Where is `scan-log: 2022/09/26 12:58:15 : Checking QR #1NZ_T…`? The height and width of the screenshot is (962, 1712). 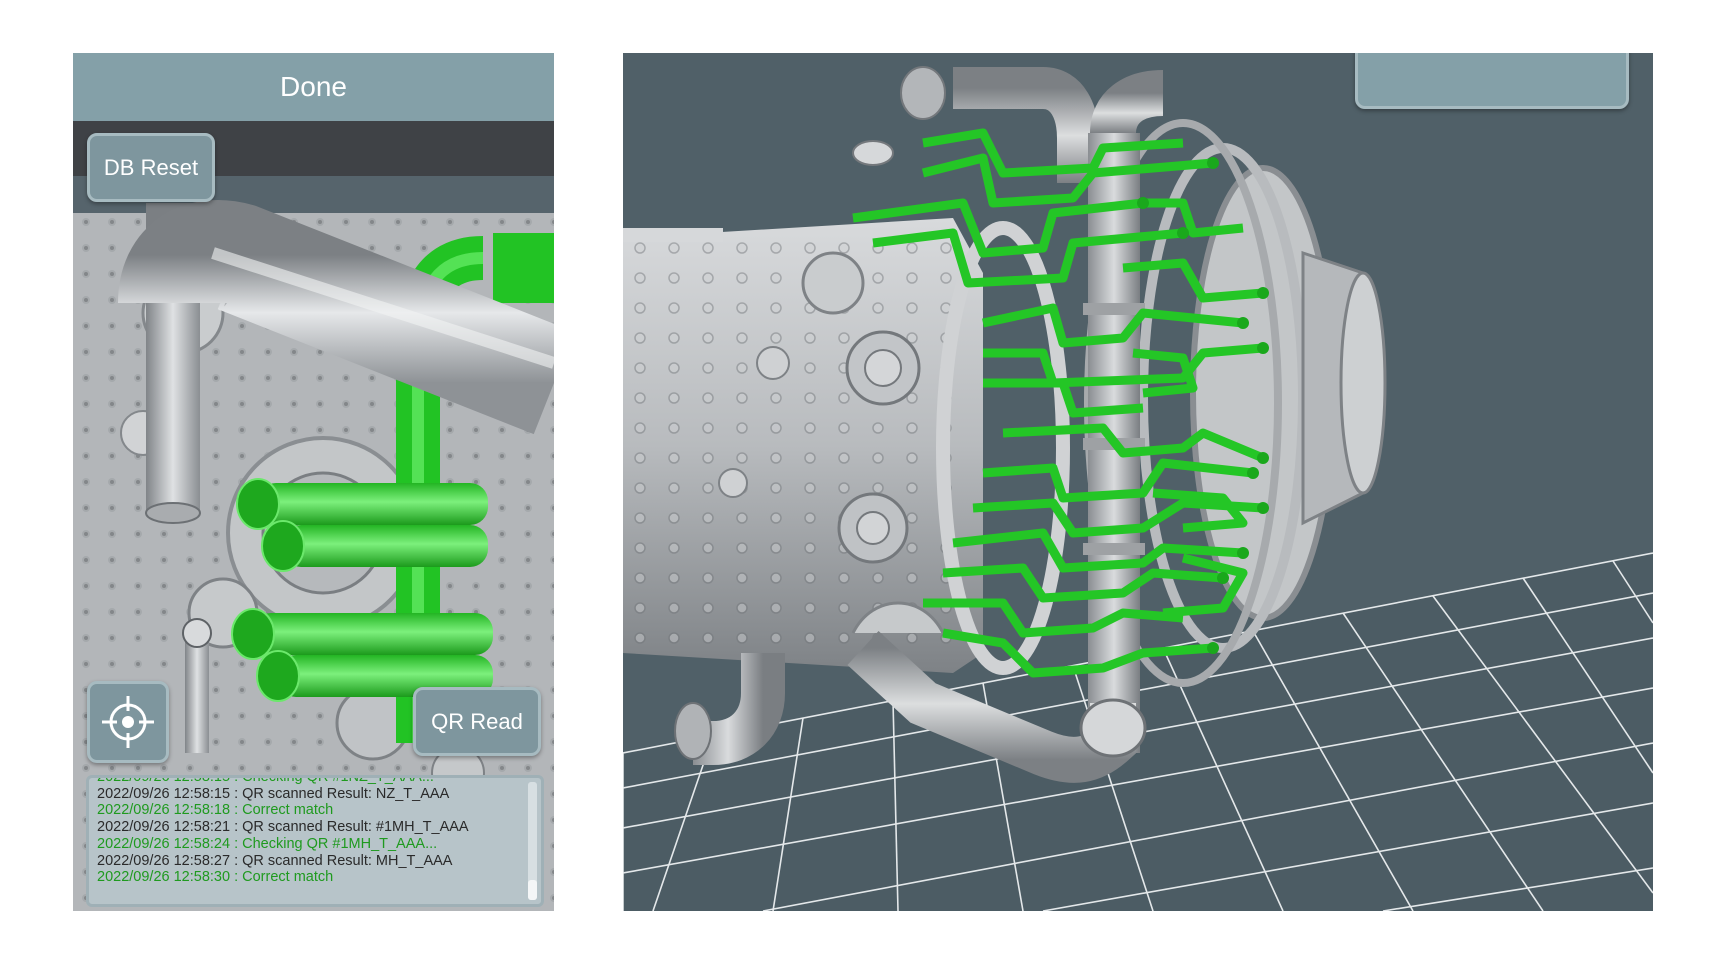
scan-log: 2022/09/26 12:58:15 : Checking QR #1NZ_T… is located at coordinates (315, 841).